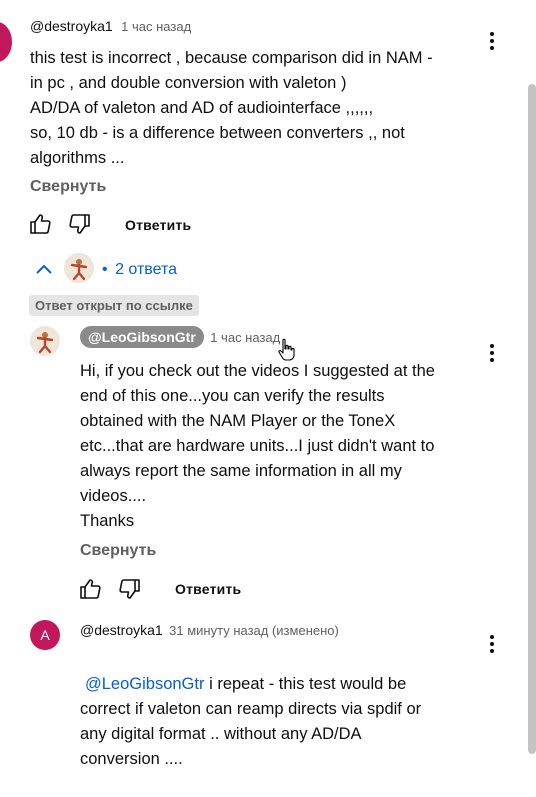 The width and height of the screenshot is (536, 797). I want to click on linked-reply-badge: Ответ открыт по ссылке, so click(114, 305).